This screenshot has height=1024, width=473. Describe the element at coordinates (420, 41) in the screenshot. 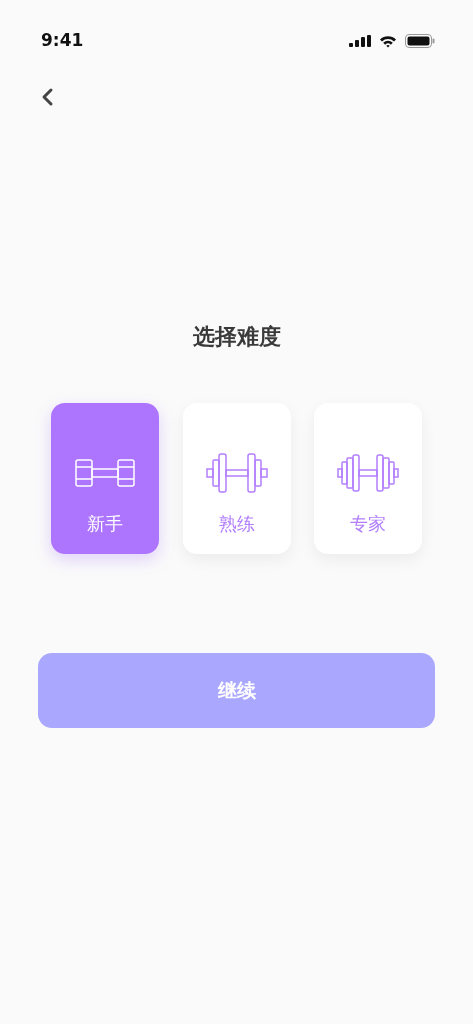

I see `battery-icon` at that location.